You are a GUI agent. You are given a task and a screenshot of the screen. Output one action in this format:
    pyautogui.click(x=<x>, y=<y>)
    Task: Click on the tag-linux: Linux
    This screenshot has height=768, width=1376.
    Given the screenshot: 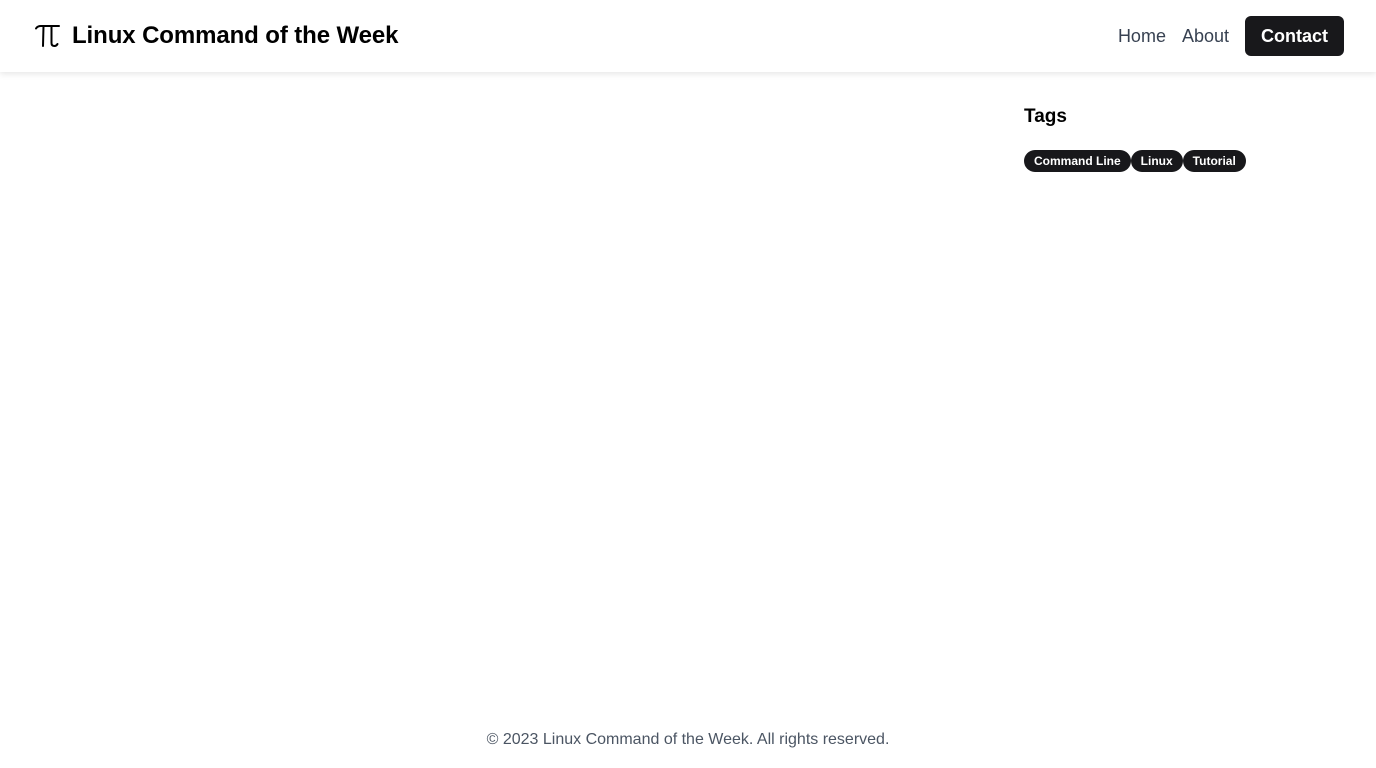 What is the action you would take?
    pyautogui.click(x=1156, y=161)
    